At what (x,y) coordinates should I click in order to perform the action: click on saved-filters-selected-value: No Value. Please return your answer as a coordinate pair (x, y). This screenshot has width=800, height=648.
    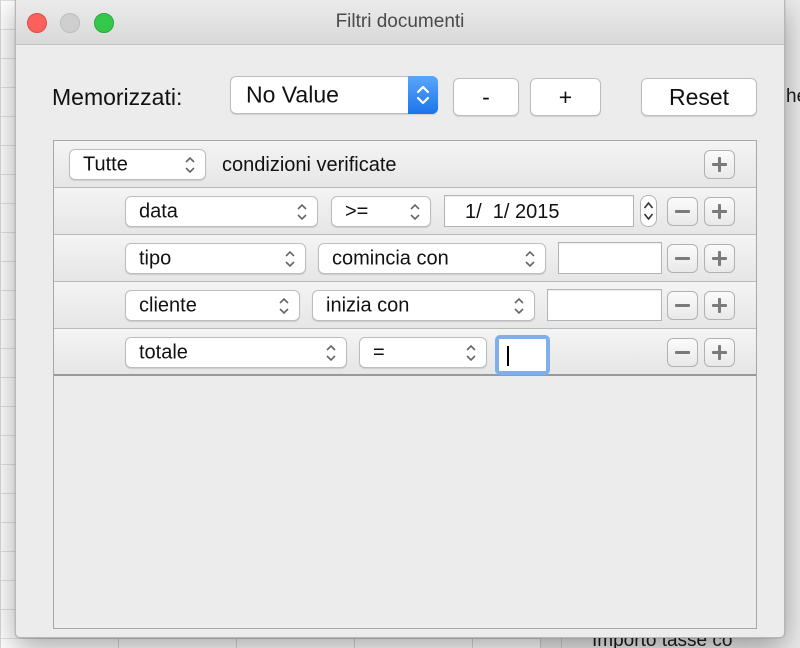
    Looking at the image, I should click on (292, 94).